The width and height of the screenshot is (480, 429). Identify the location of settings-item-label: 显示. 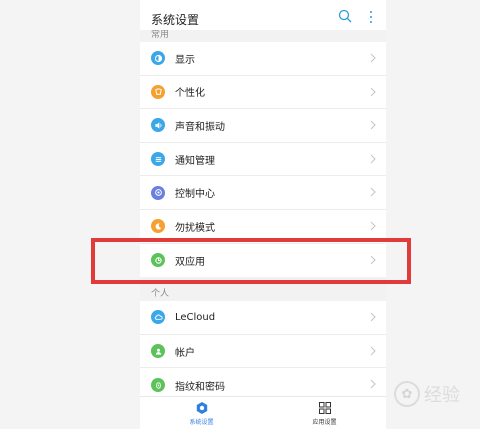
(185, 60).